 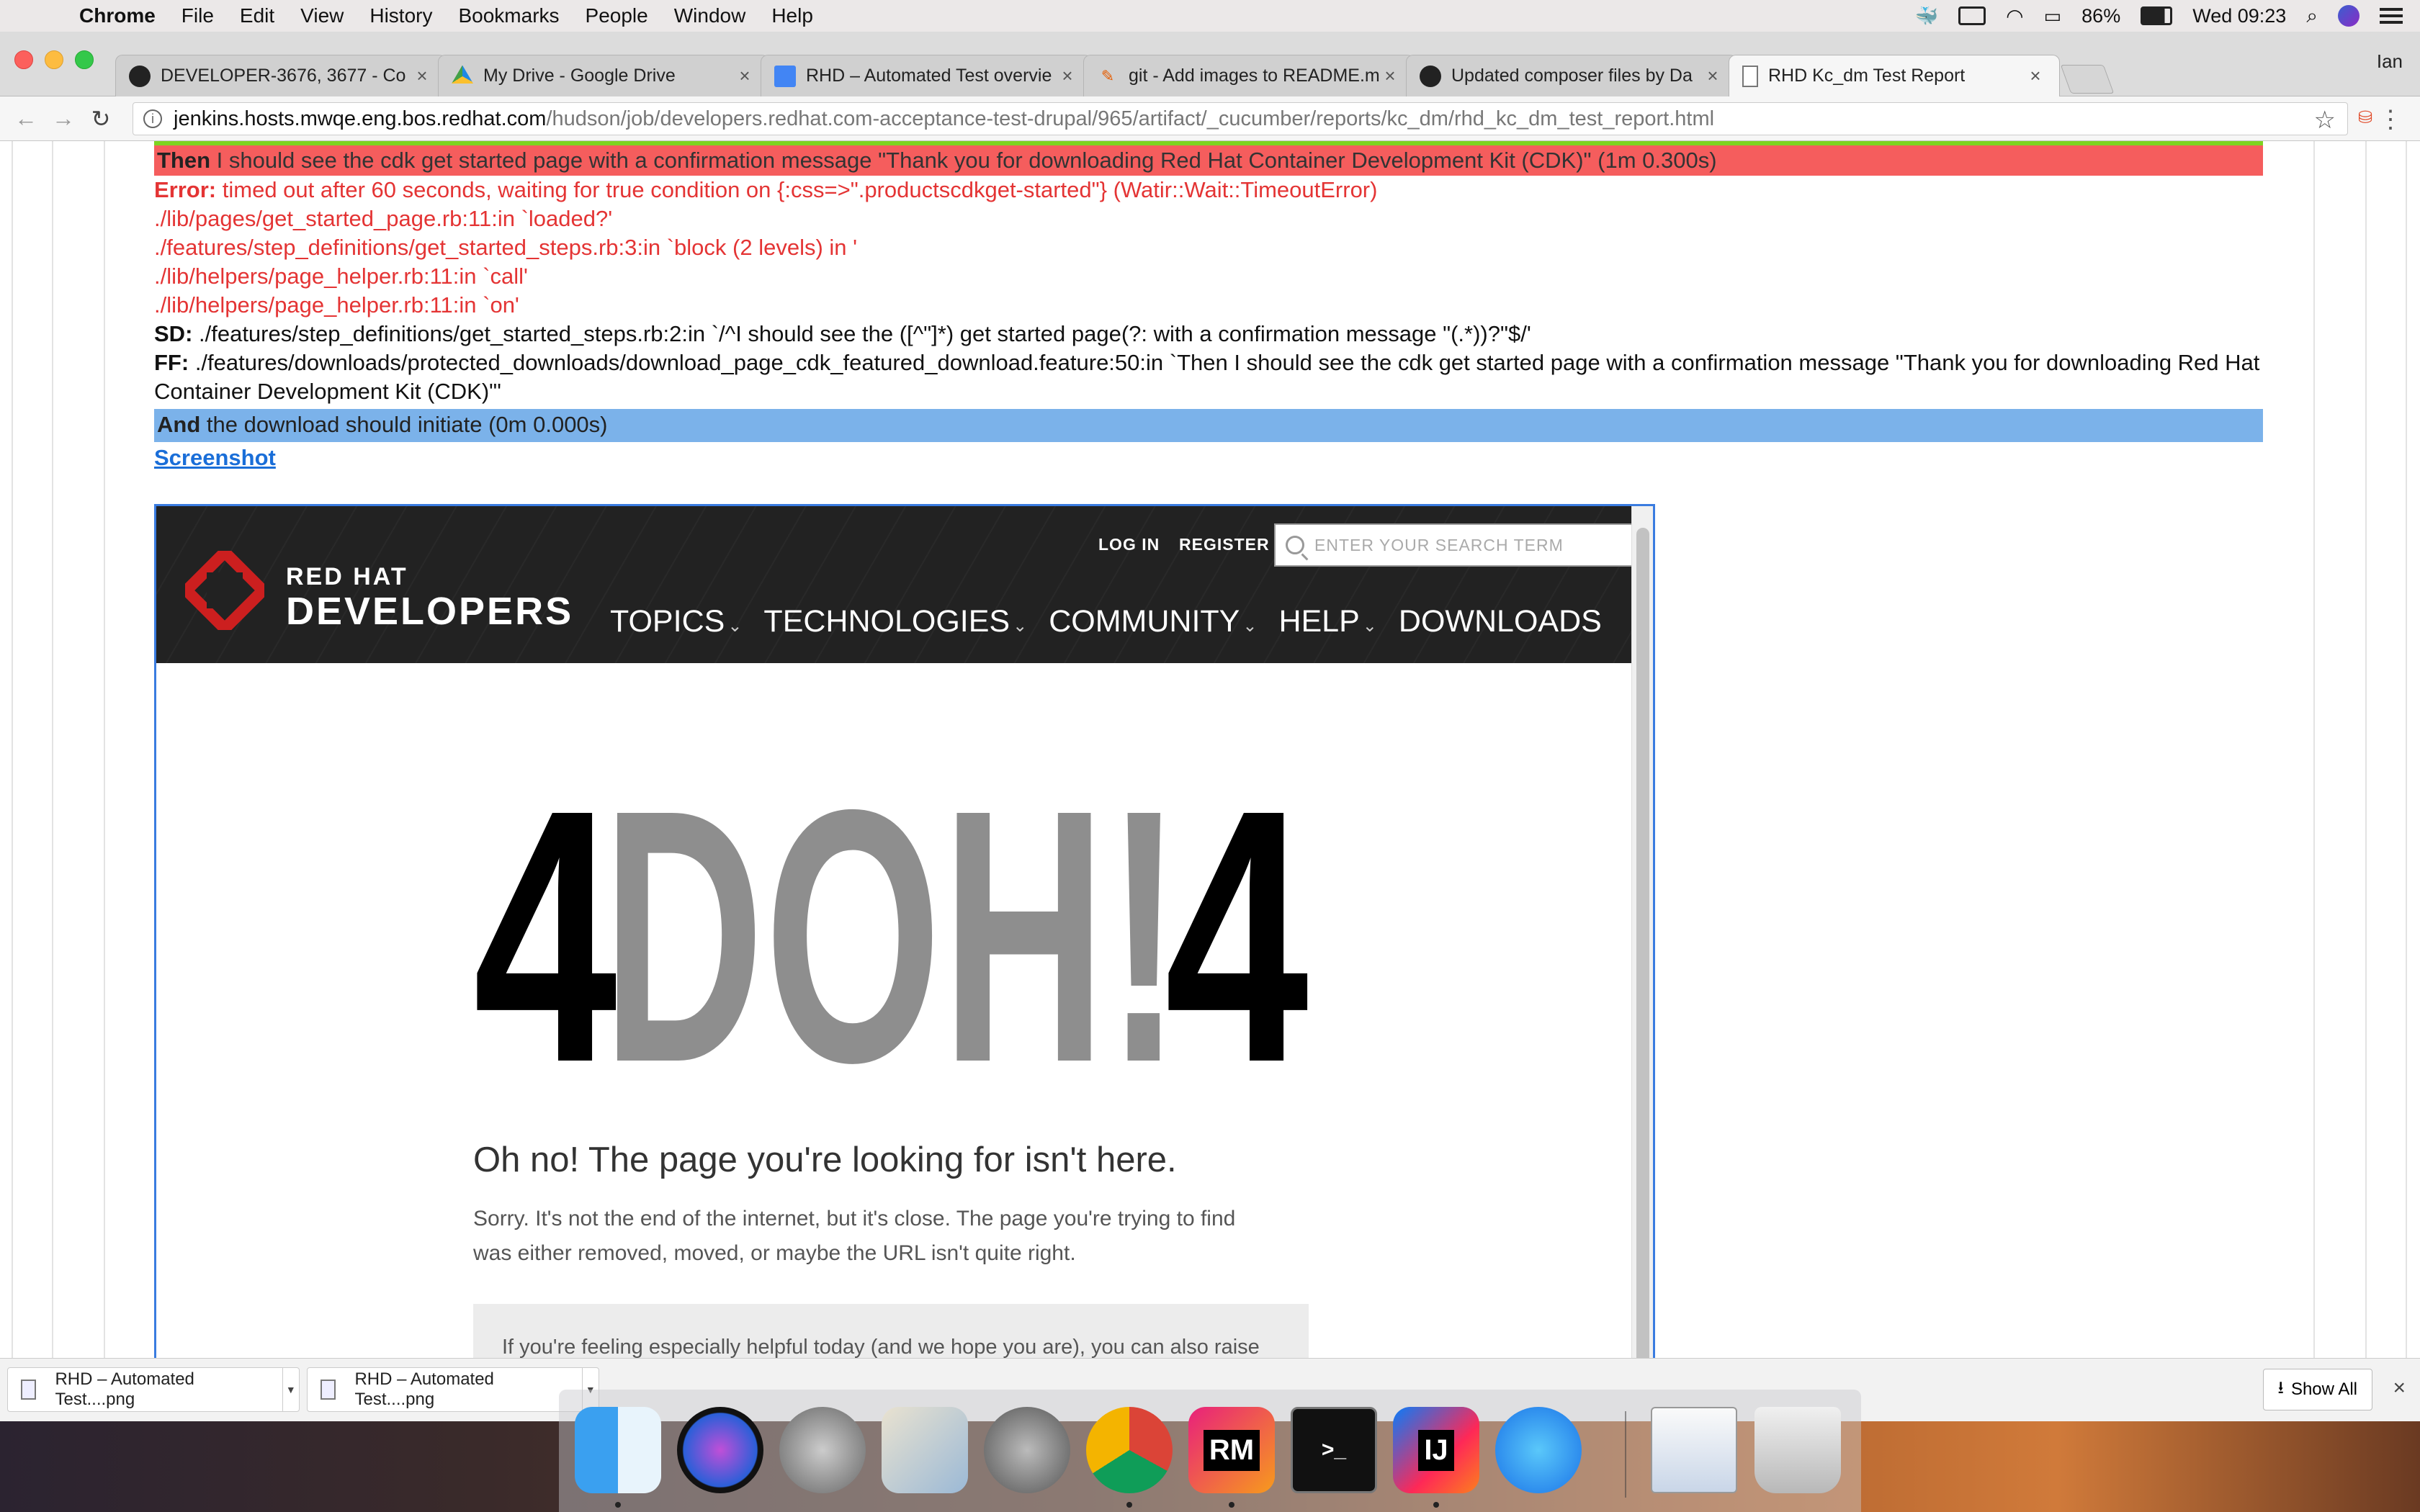 What do you see at coordinates (23, 59) in the screenshot?
I see `close-window-button` at bounding box center [23, 59].